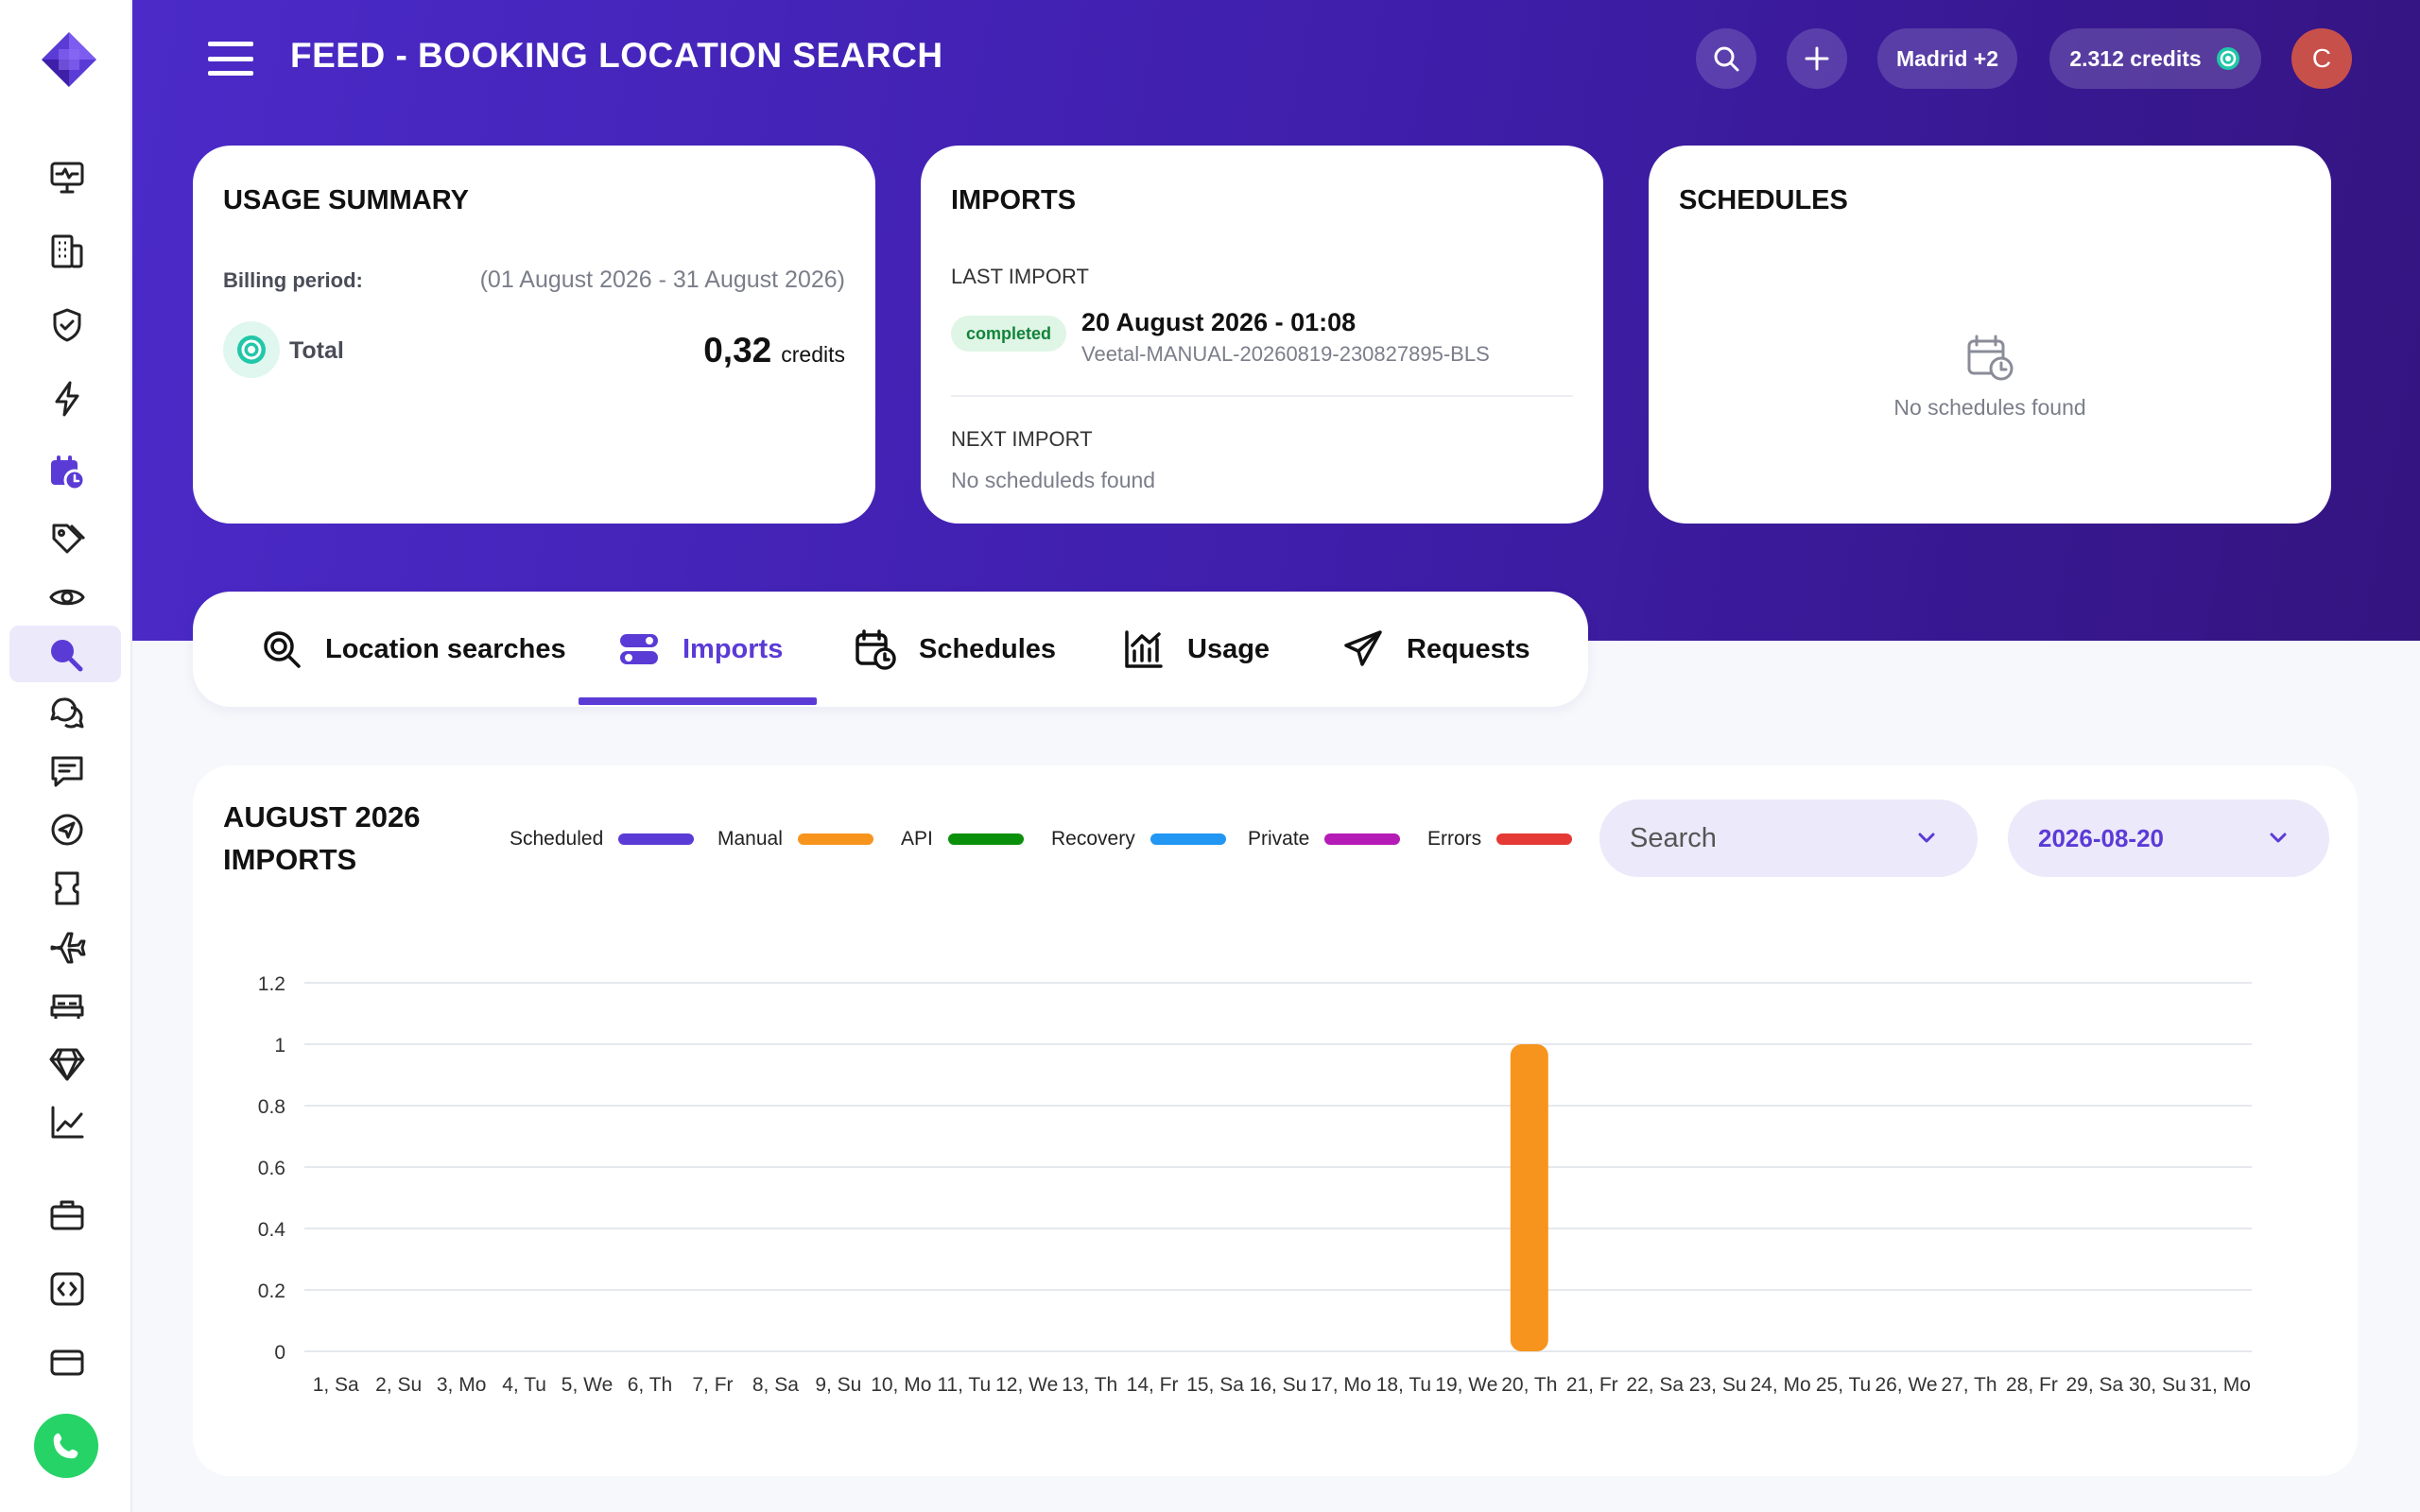 The height and width of the screenshot is (1512, 2420). I want to click on card-title: USAGE SUMMARY, so click(346, 200).